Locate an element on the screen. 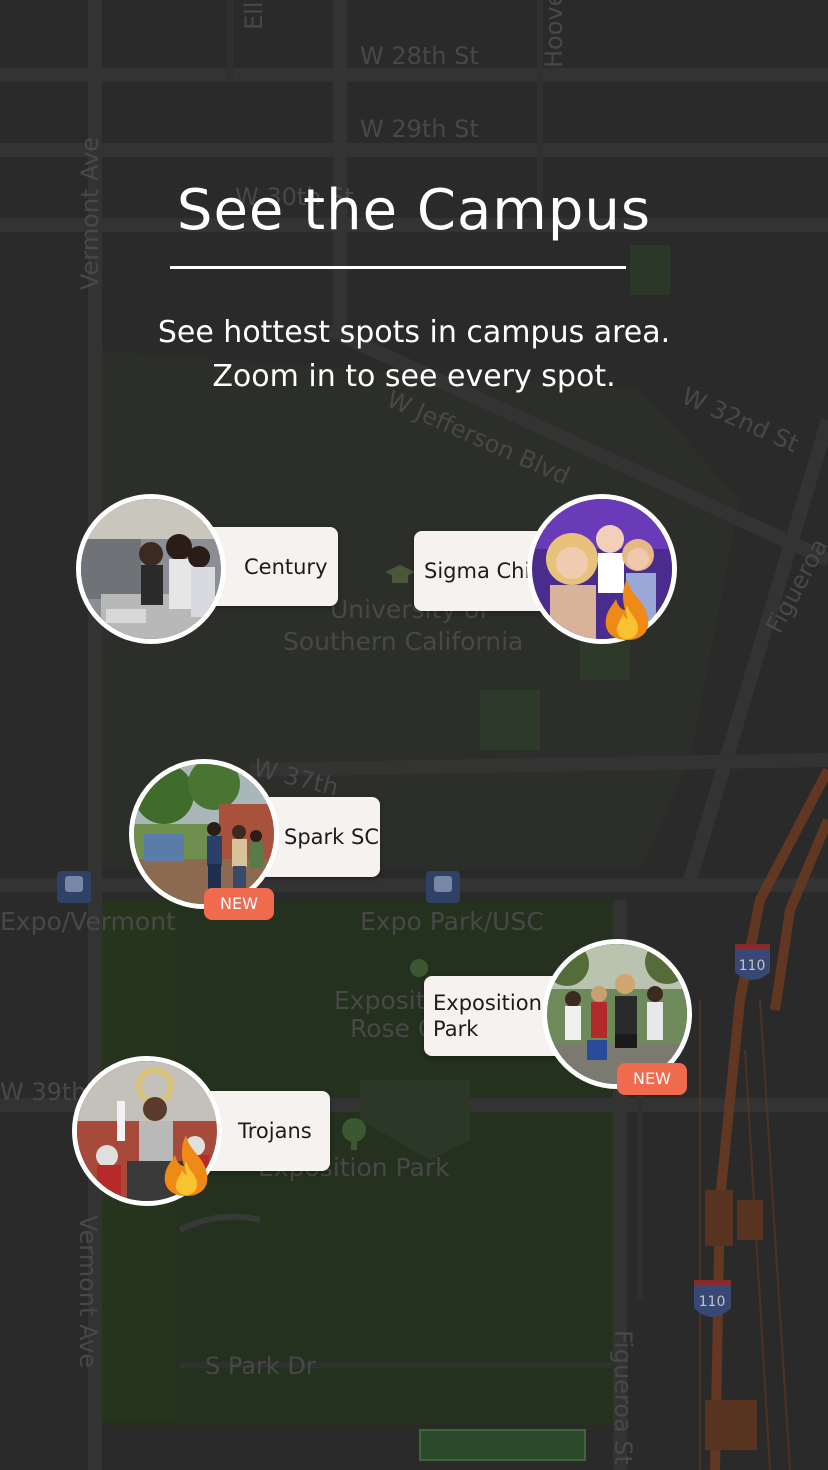  street-hoover: Hoover is located at coordinates (554, 34).